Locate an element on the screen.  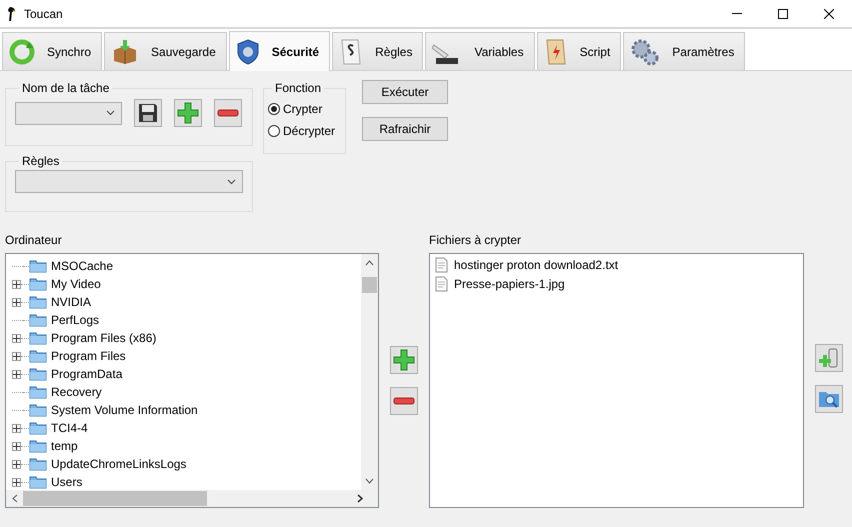
file-item: Presse-papiers-1.jpg is located at coordinates (616, 283).